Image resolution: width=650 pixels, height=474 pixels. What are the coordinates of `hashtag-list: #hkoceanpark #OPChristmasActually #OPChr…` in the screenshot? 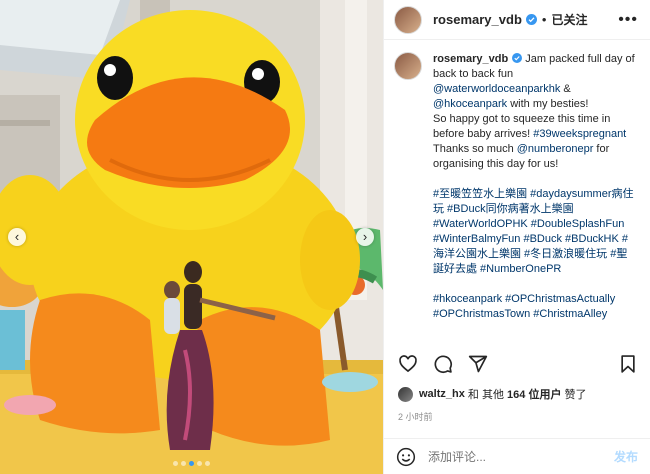 It's located at (535, 307).